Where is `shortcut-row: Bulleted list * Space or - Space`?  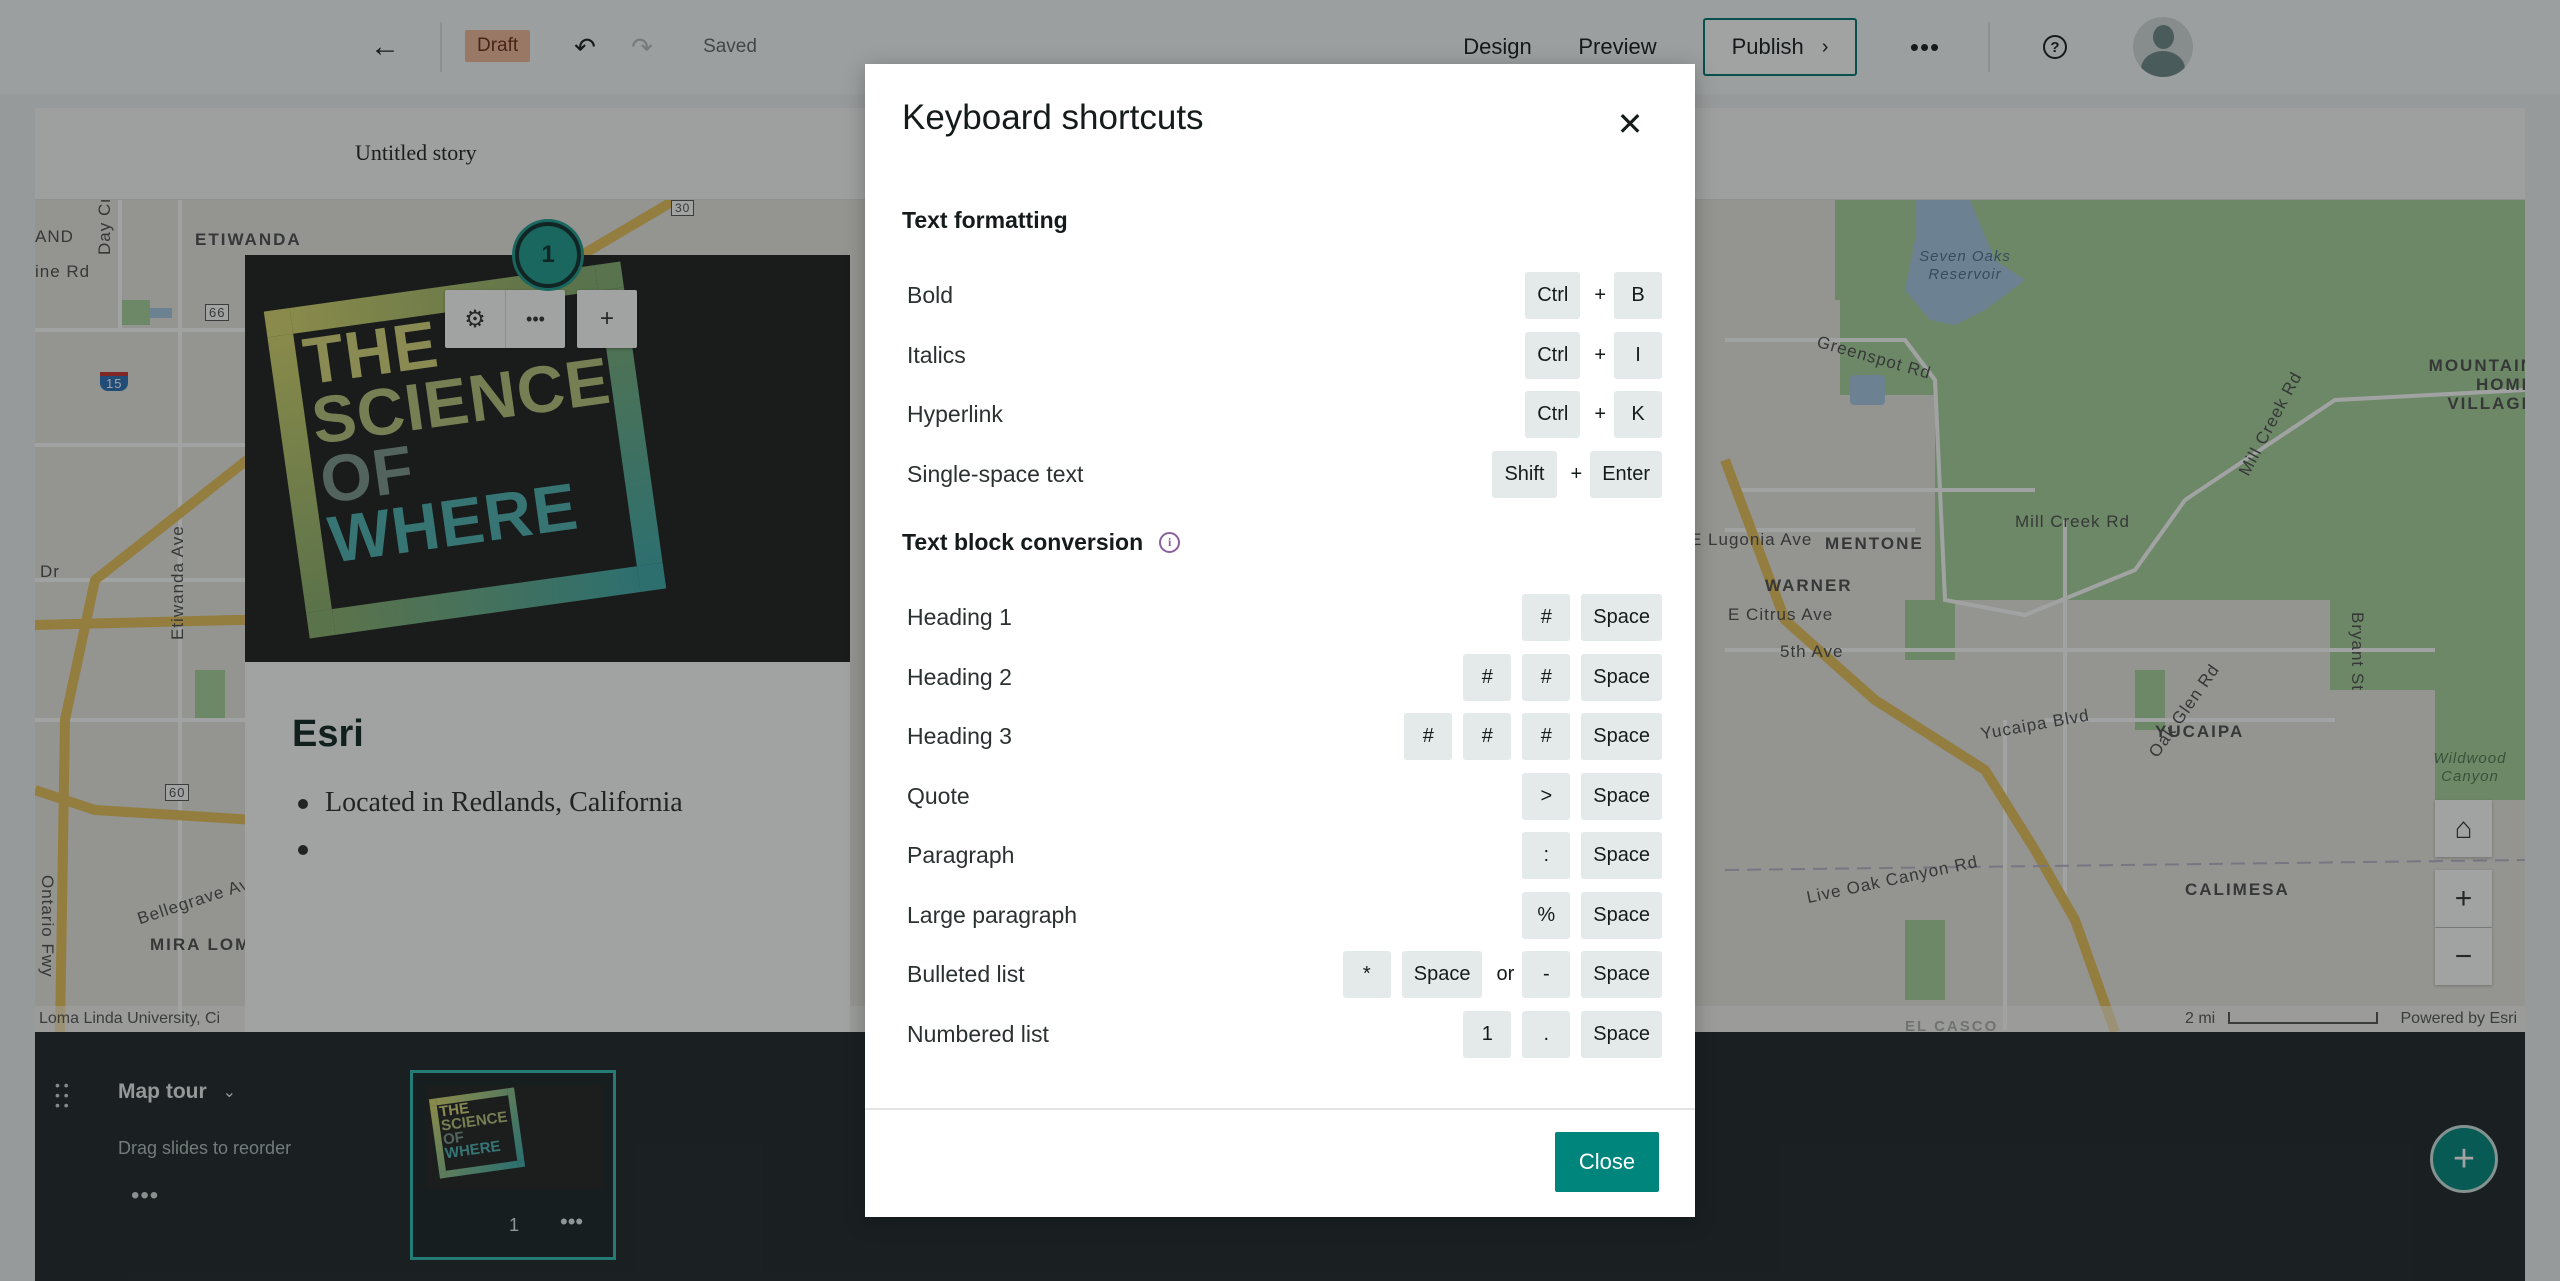
shortcut-row: Bulleted list * Space or - Space is located at coordinates (1282, 975).